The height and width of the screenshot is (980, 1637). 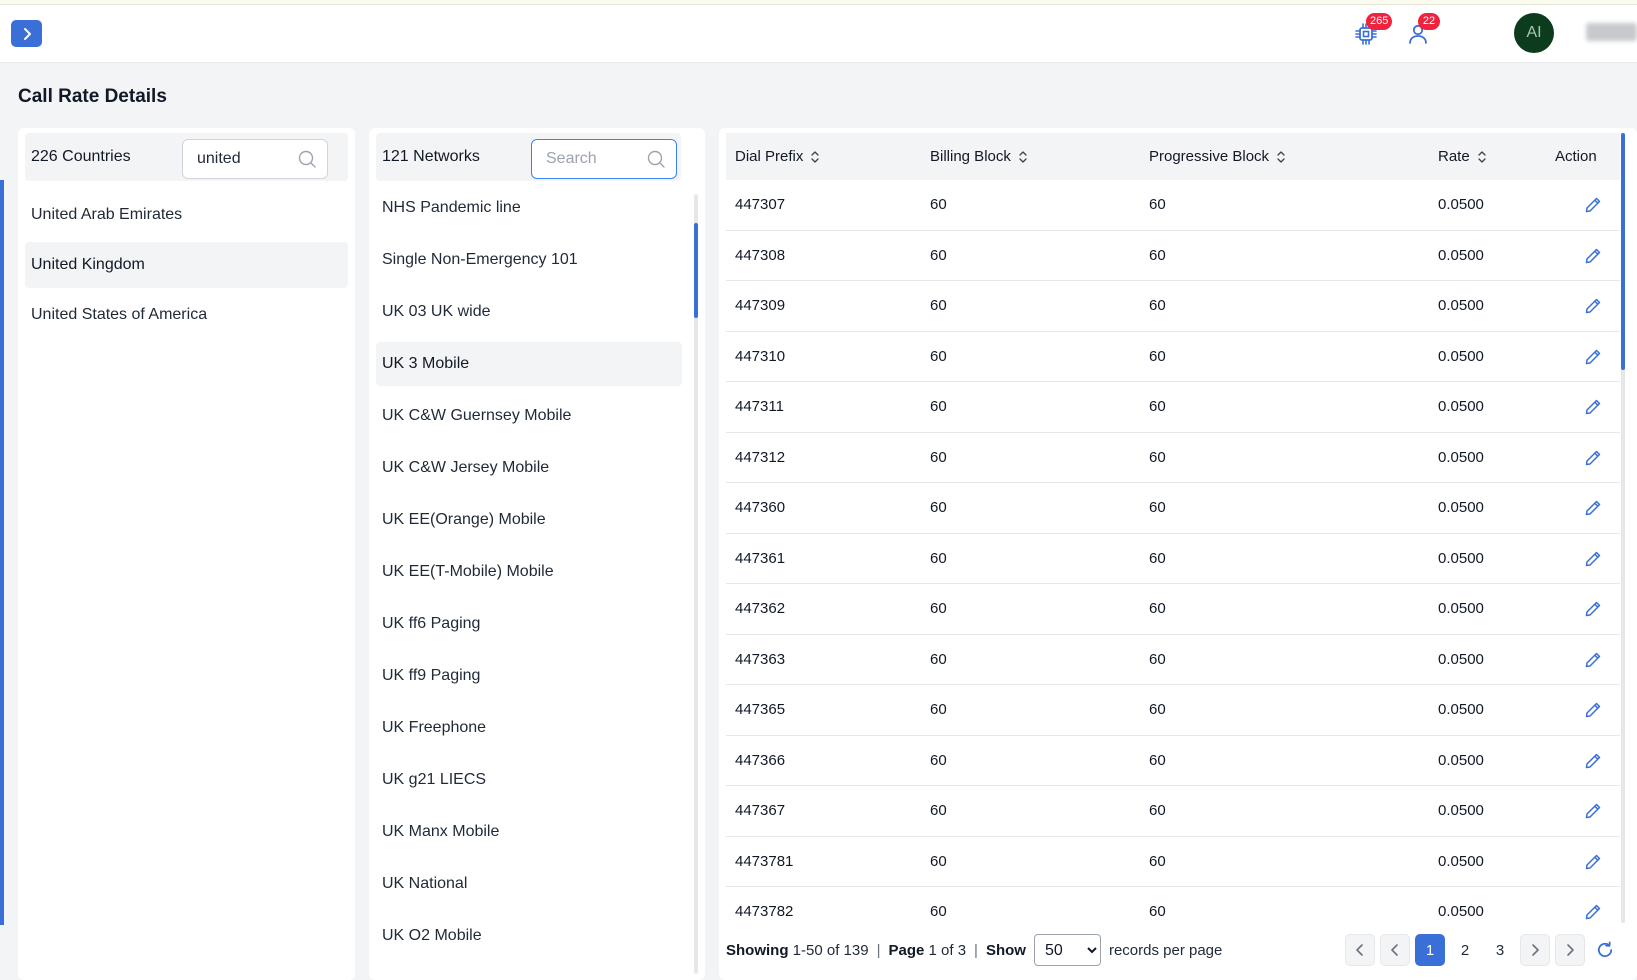 What do you see at coordinates (696, 270) in the screenshot?
I see `network-scrollbar-thumb` at bounding box center [696, 270].